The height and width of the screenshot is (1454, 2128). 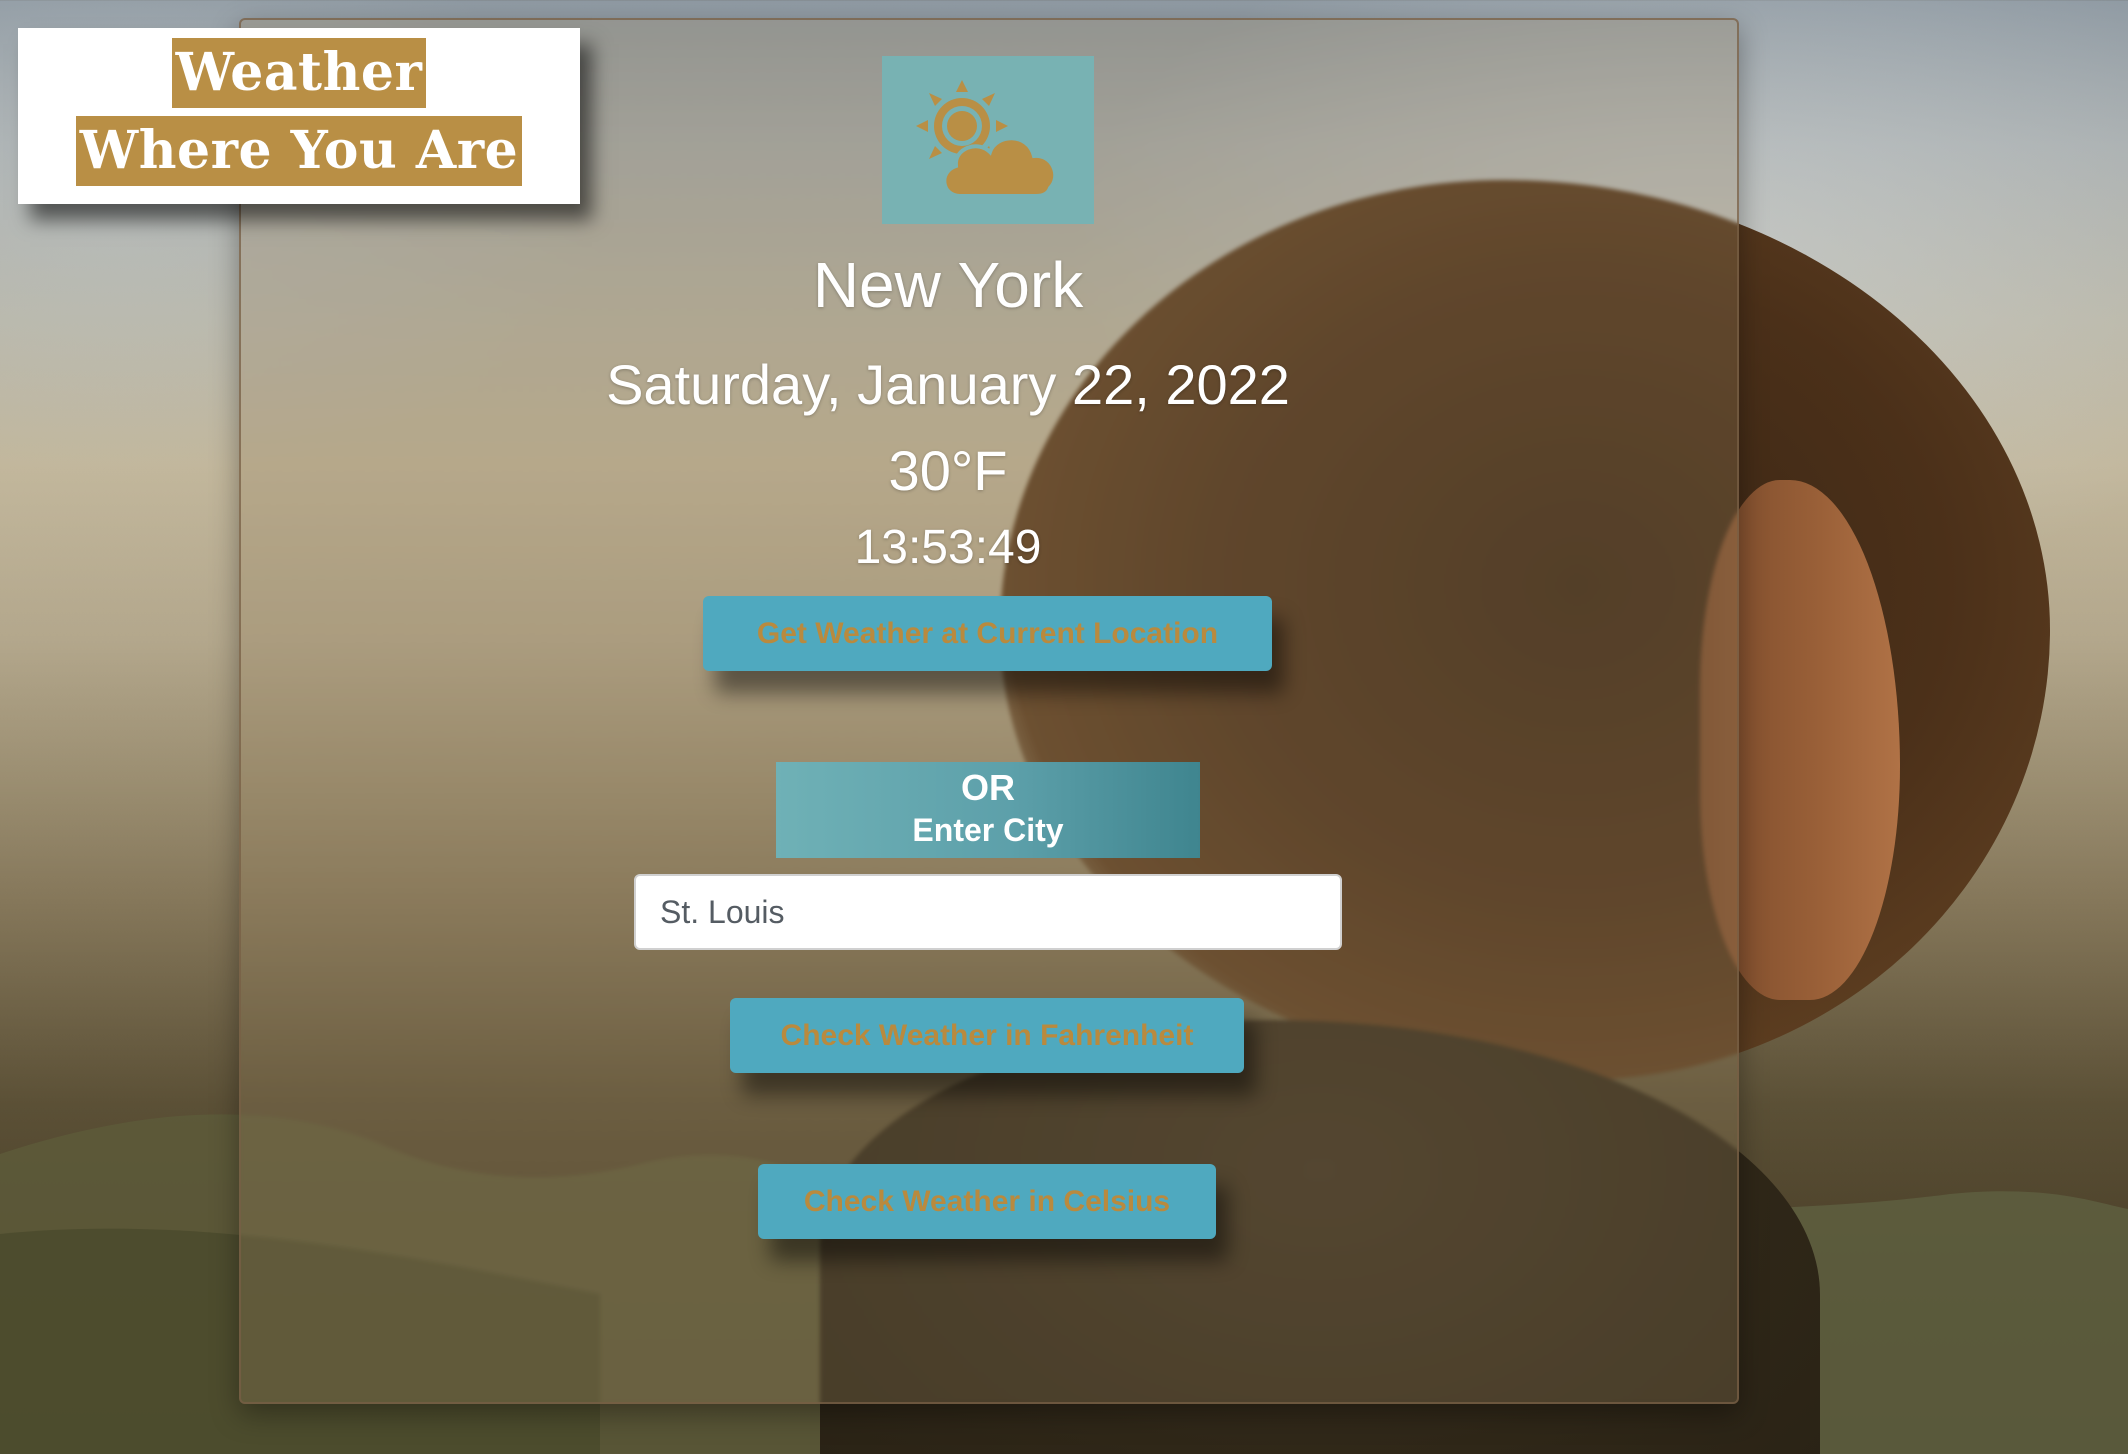 What do you see at coordinates (948, 384) in the screenshot?
I see `current-date: Saturday, January 22, 2022` at bounding box center [948, 384].